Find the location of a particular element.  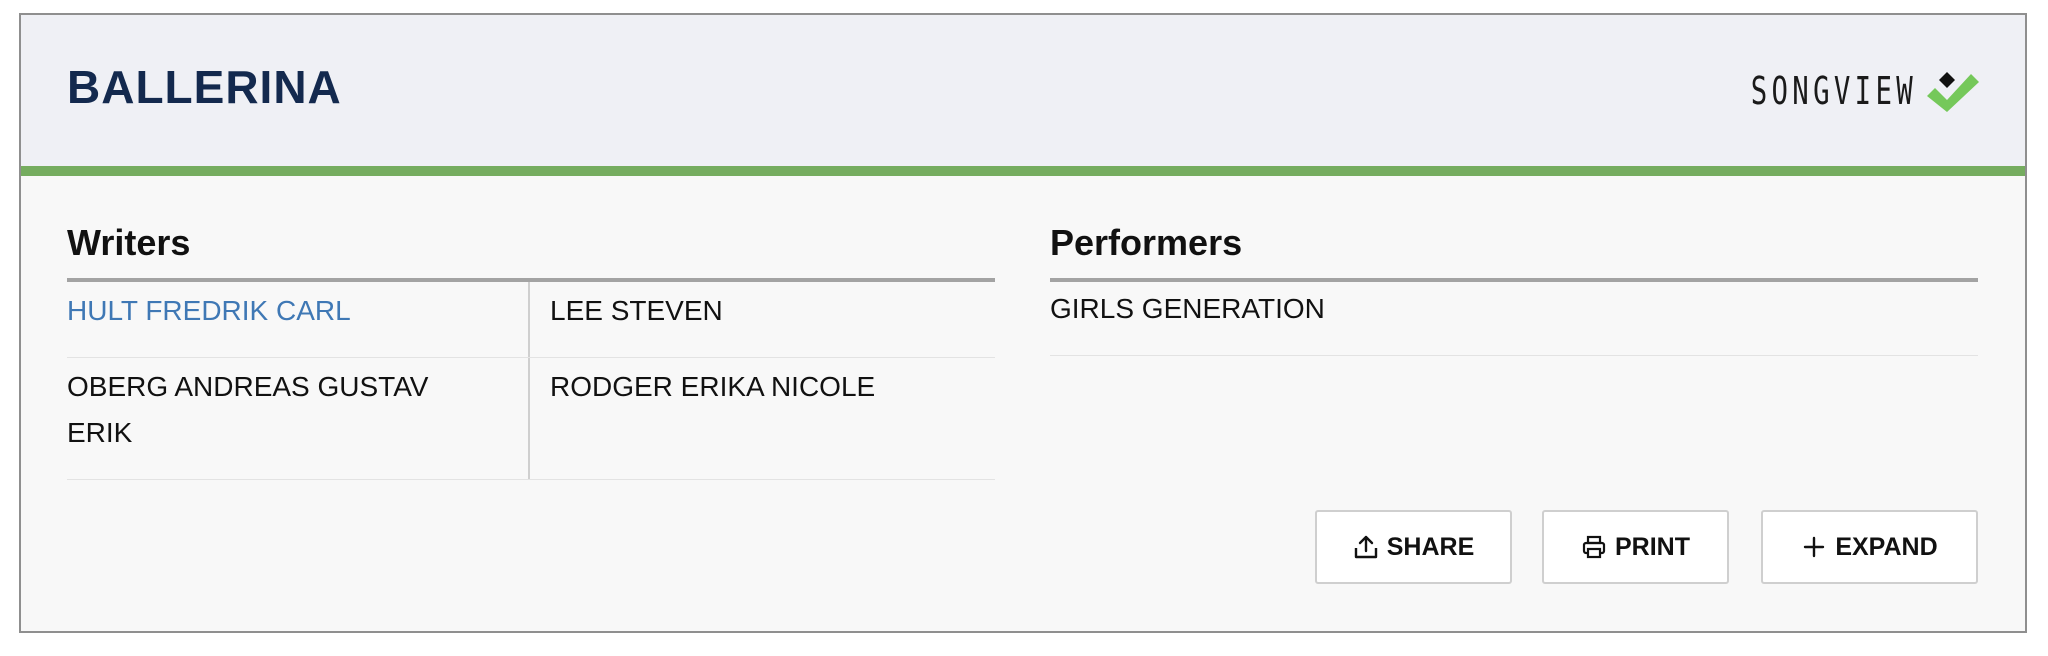

expand-button: EXPAND is located at coordinates (1869, 547).